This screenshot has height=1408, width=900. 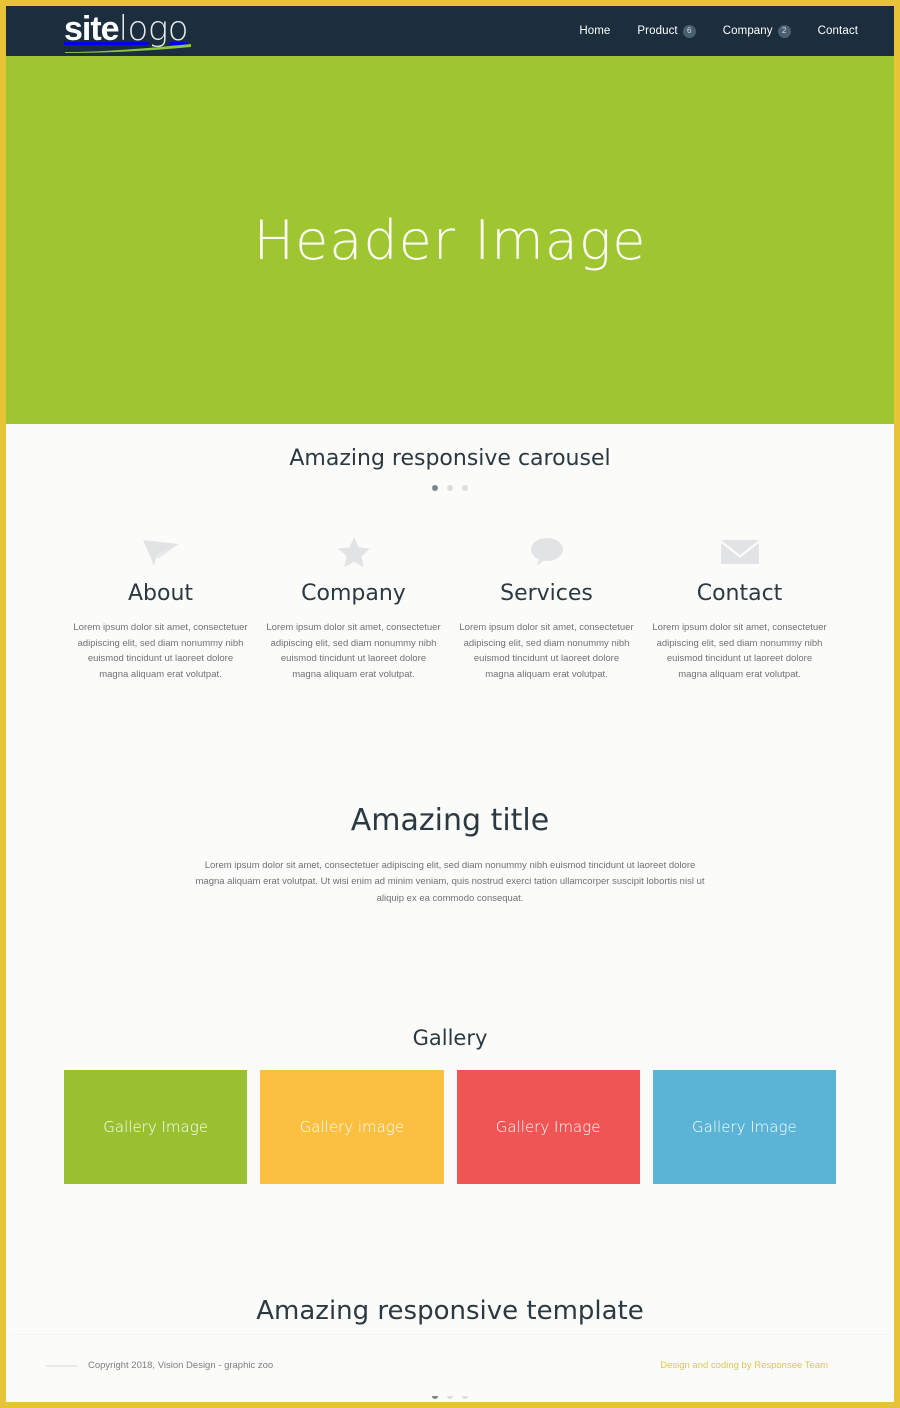 I want to click on gallery-tile-3: Gallery Image, so click(x=548, y=1126).